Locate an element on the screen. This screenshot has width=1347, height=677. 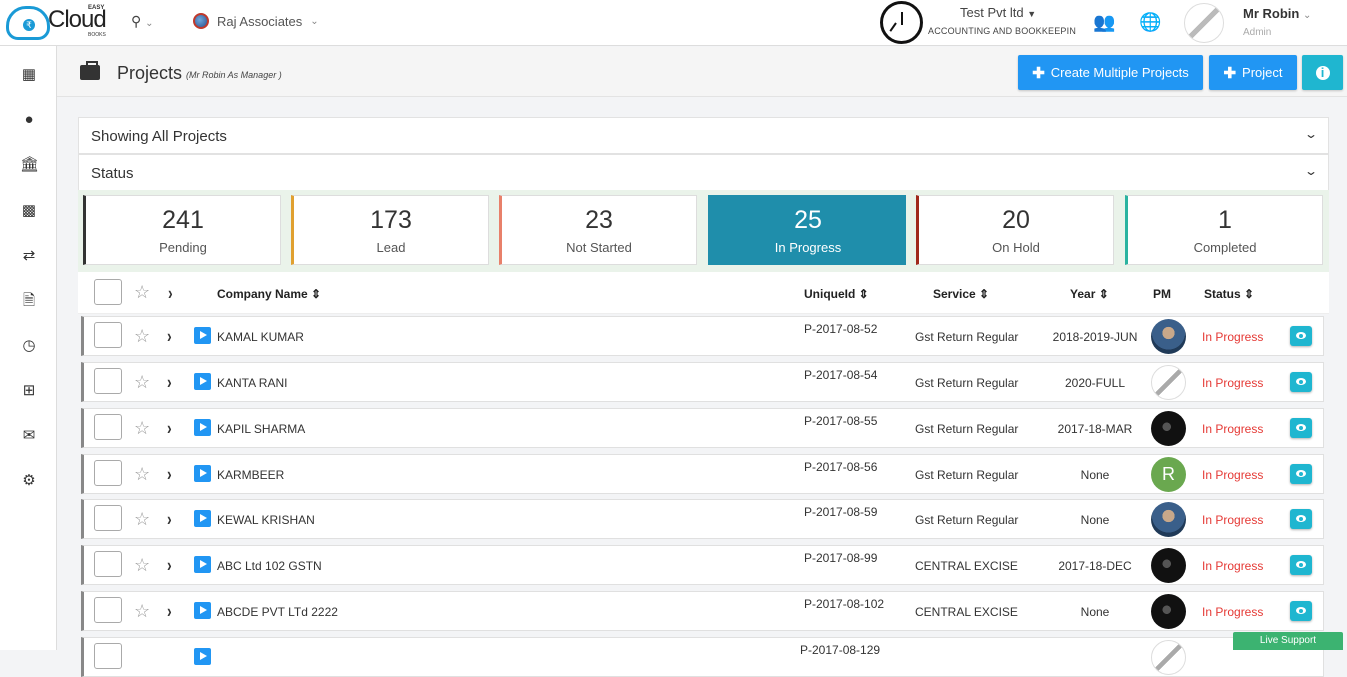
column-service: Service ⇕ is located at coordinates (961, 294).